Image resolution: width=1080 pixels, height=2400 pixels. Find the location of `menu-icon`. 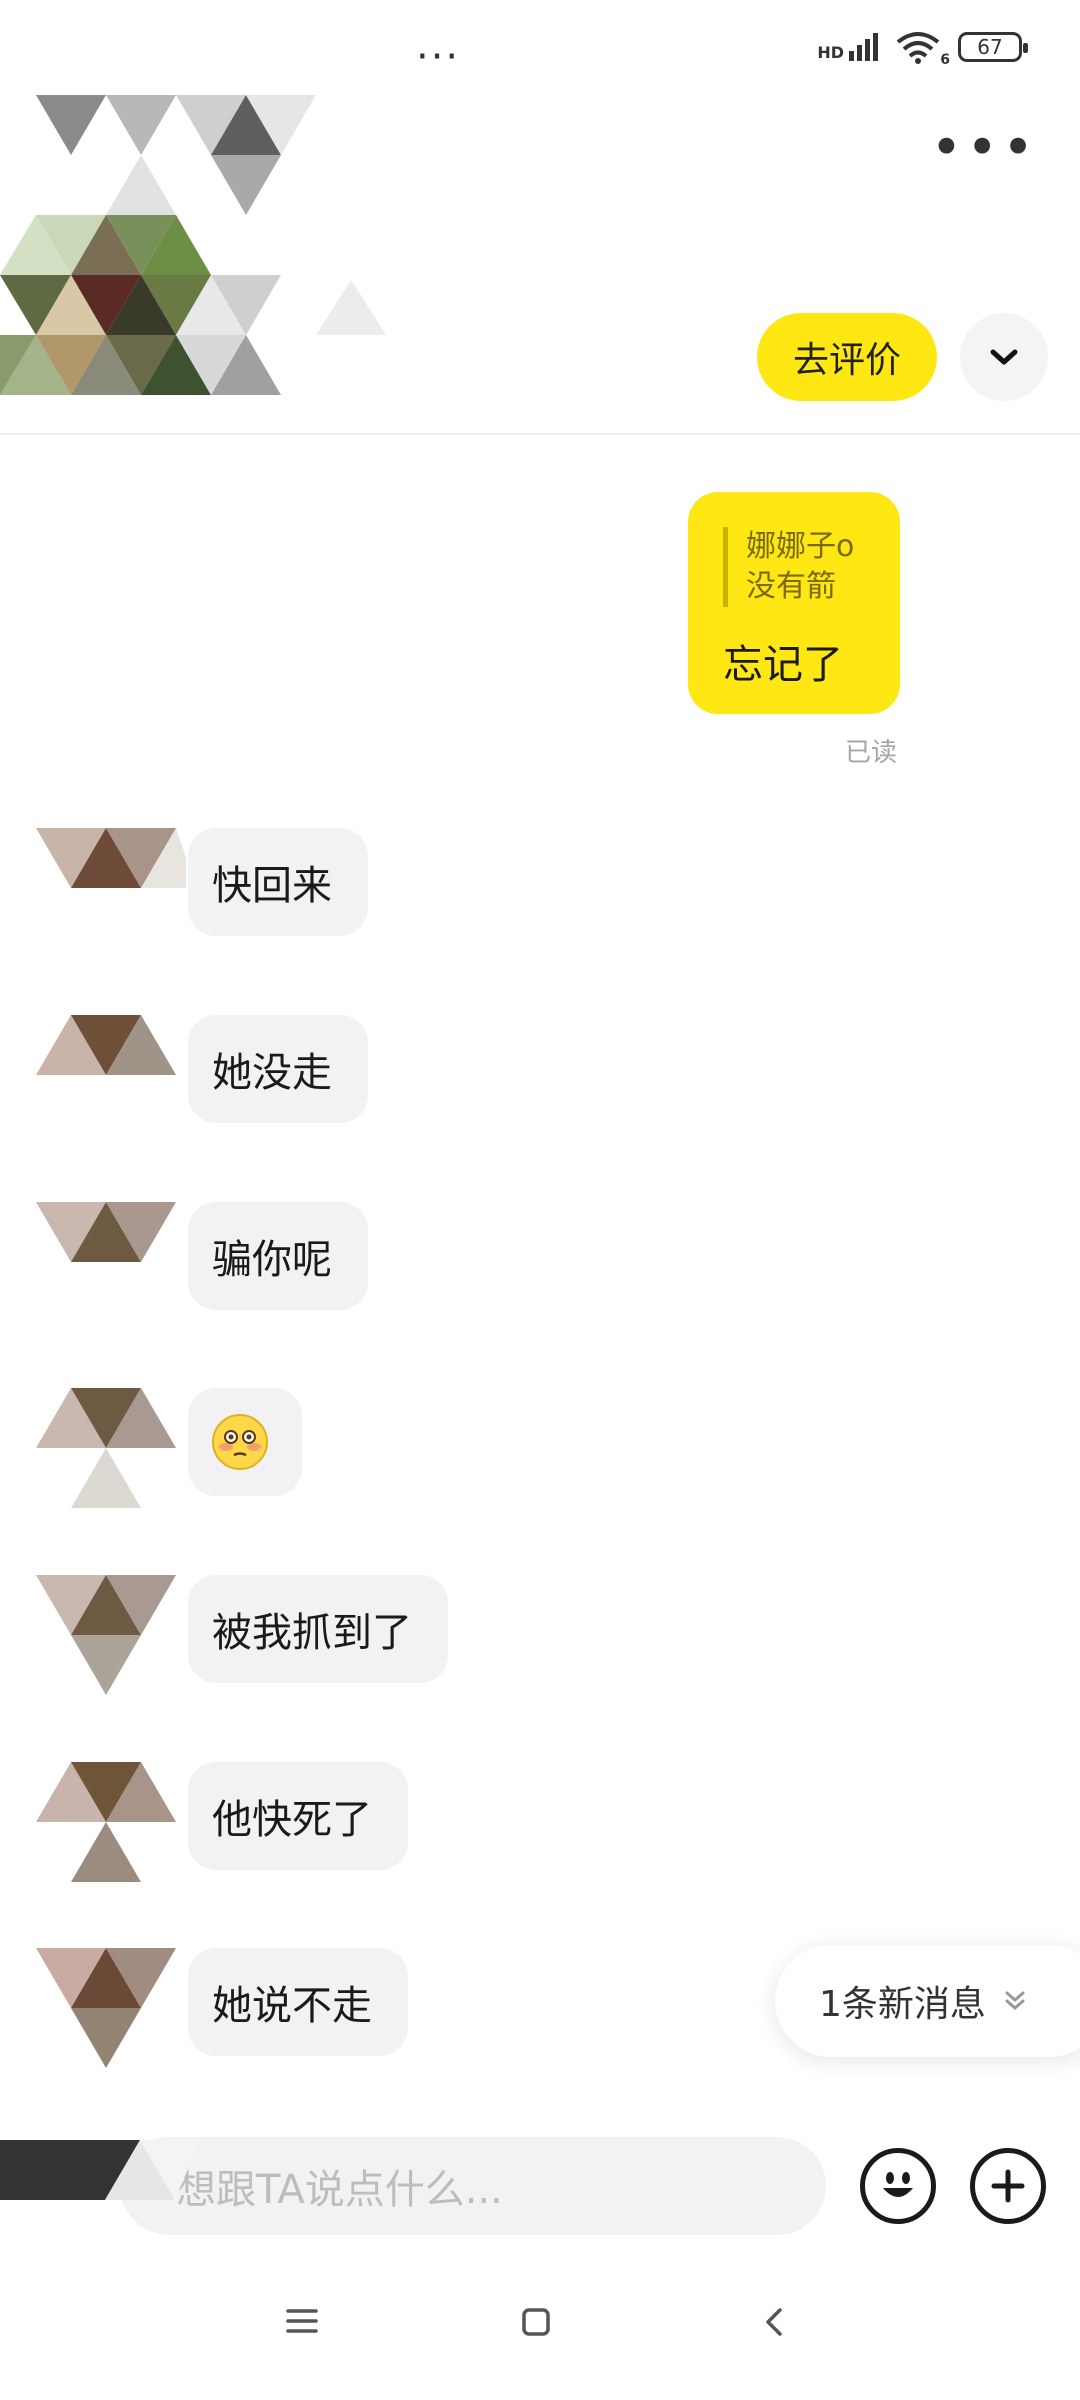

menu-icon is located at coordinates (302, 2321).